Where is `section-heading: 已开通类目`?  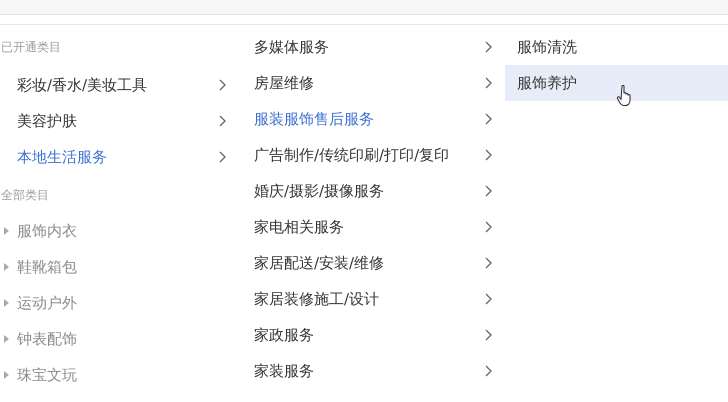 section-heading: 已开通类目 is located at coordinates (31, 47).